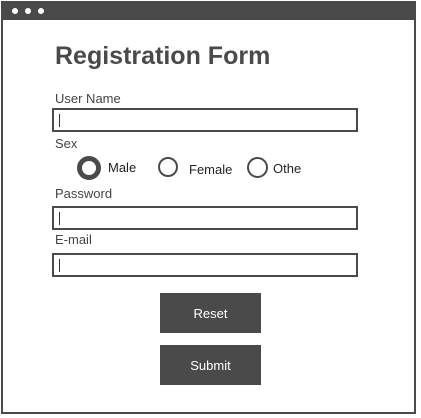 The width and height of the screenshot is (421, 418). I want to click on password-label: Password, so click(84, 193).